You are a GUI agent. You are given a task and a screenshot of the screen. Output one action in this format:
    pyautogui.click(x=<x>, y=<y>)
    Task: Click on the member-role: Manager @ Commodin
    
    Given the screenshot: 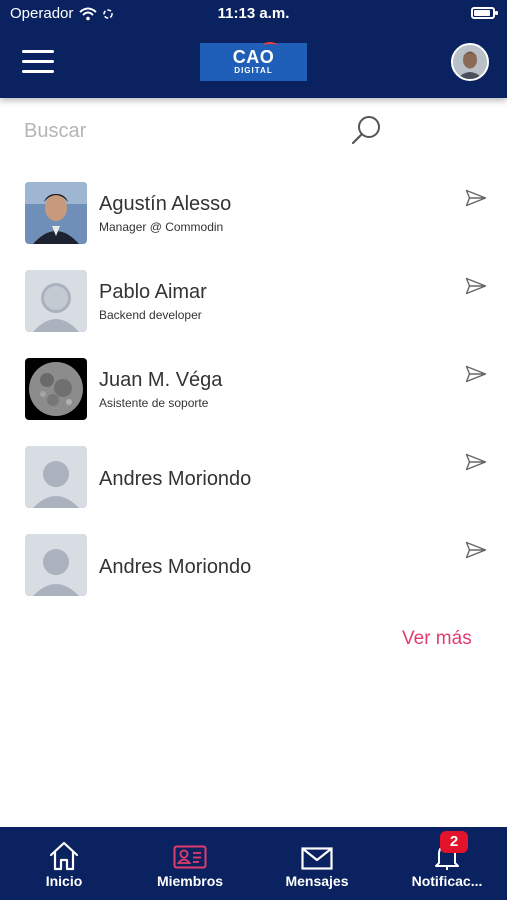 What is the action you would take?
    pyautogui.click(x=161, y=227)
    